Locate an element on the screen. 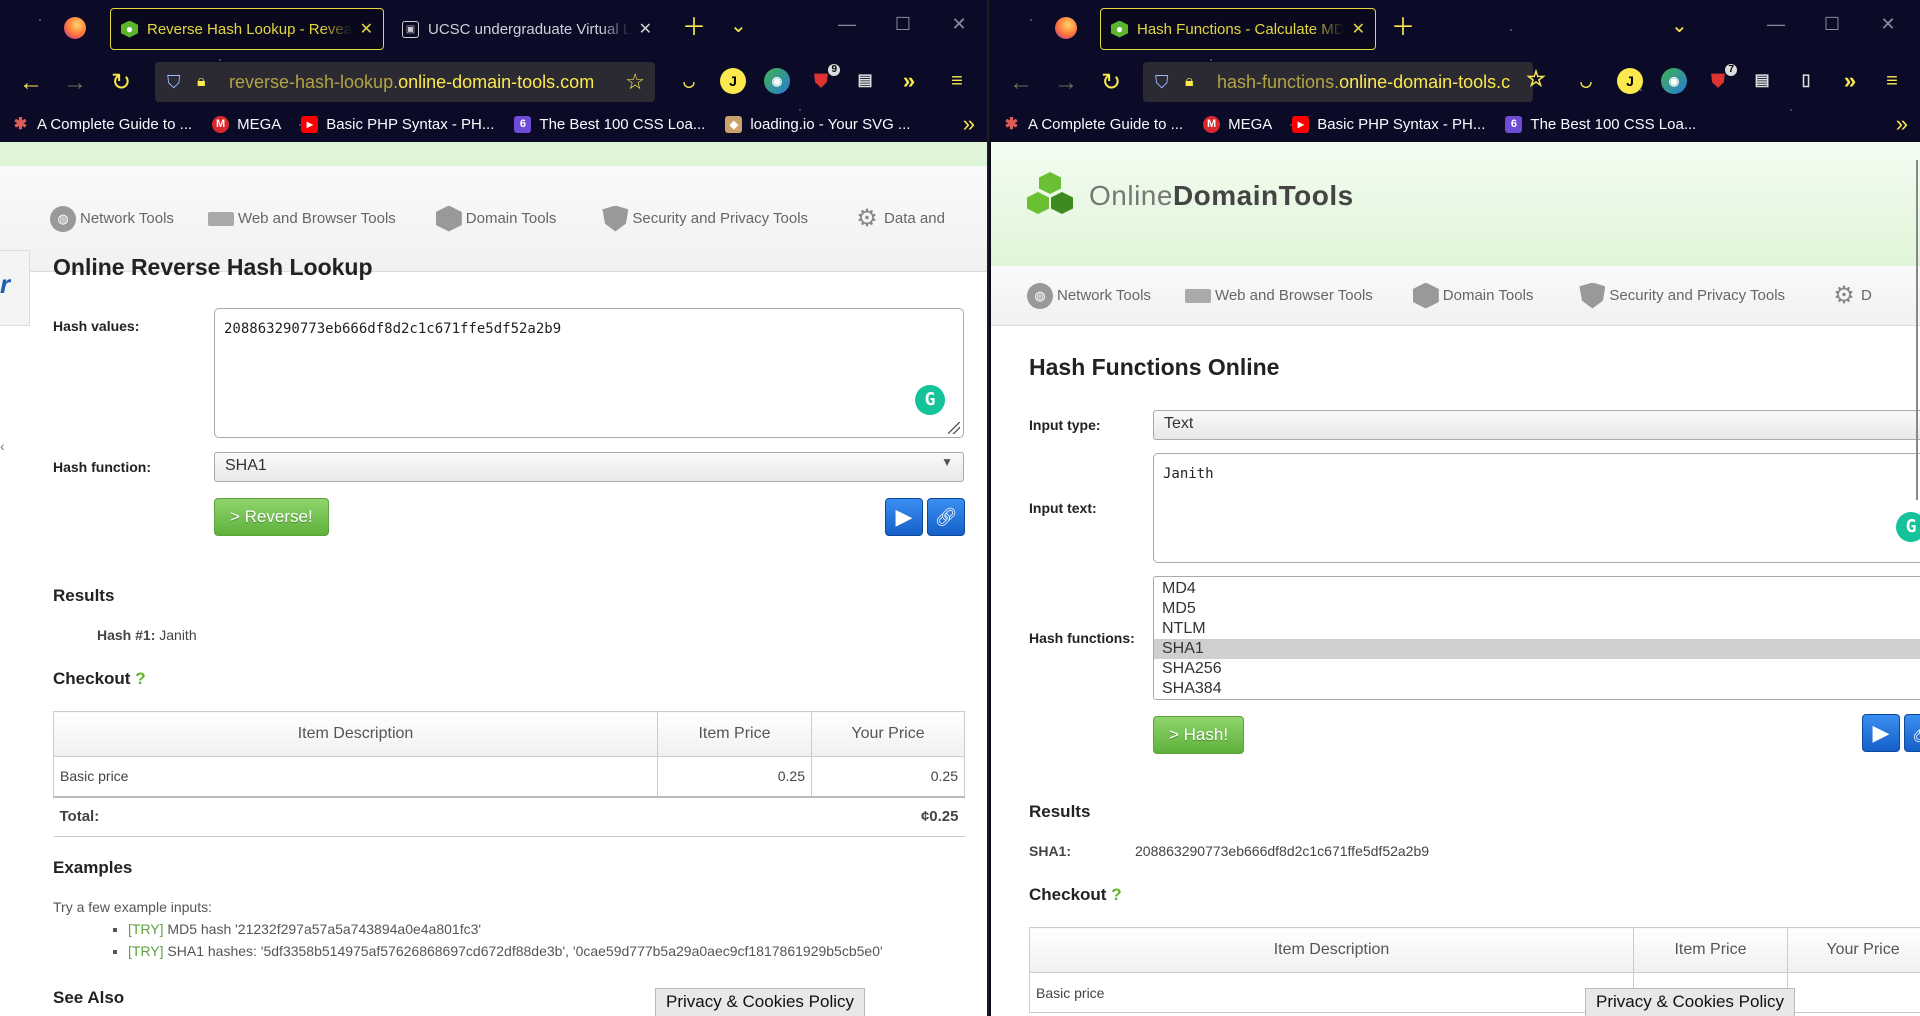 The width and height of the screenshot is (1920, 1016). input-type-select: Text is located at coordinates (1536, 425).